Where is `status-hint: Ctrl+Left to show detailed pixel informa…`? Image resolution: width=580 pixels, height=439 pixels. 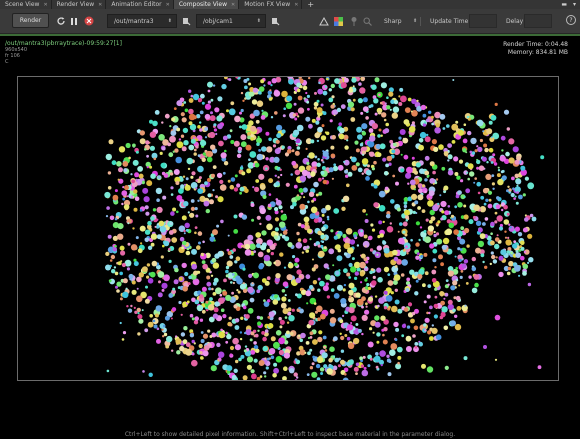 status-hint: Ctrl+Left to show detailed pixel informa… is located at coordinates (290, 434).